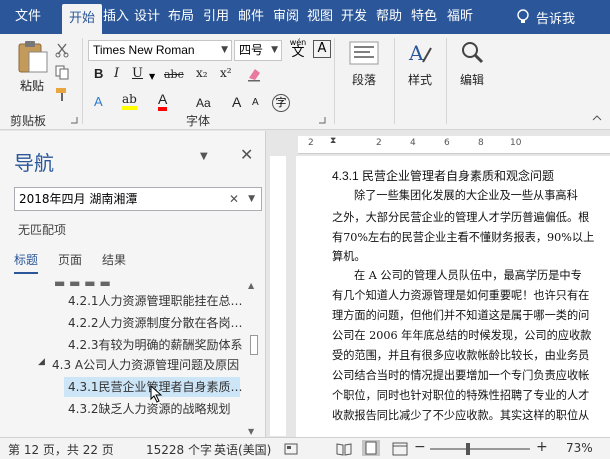 This screenshot has width=610, height=459. I want to click on tab-view: 视图, so click(320, 17).